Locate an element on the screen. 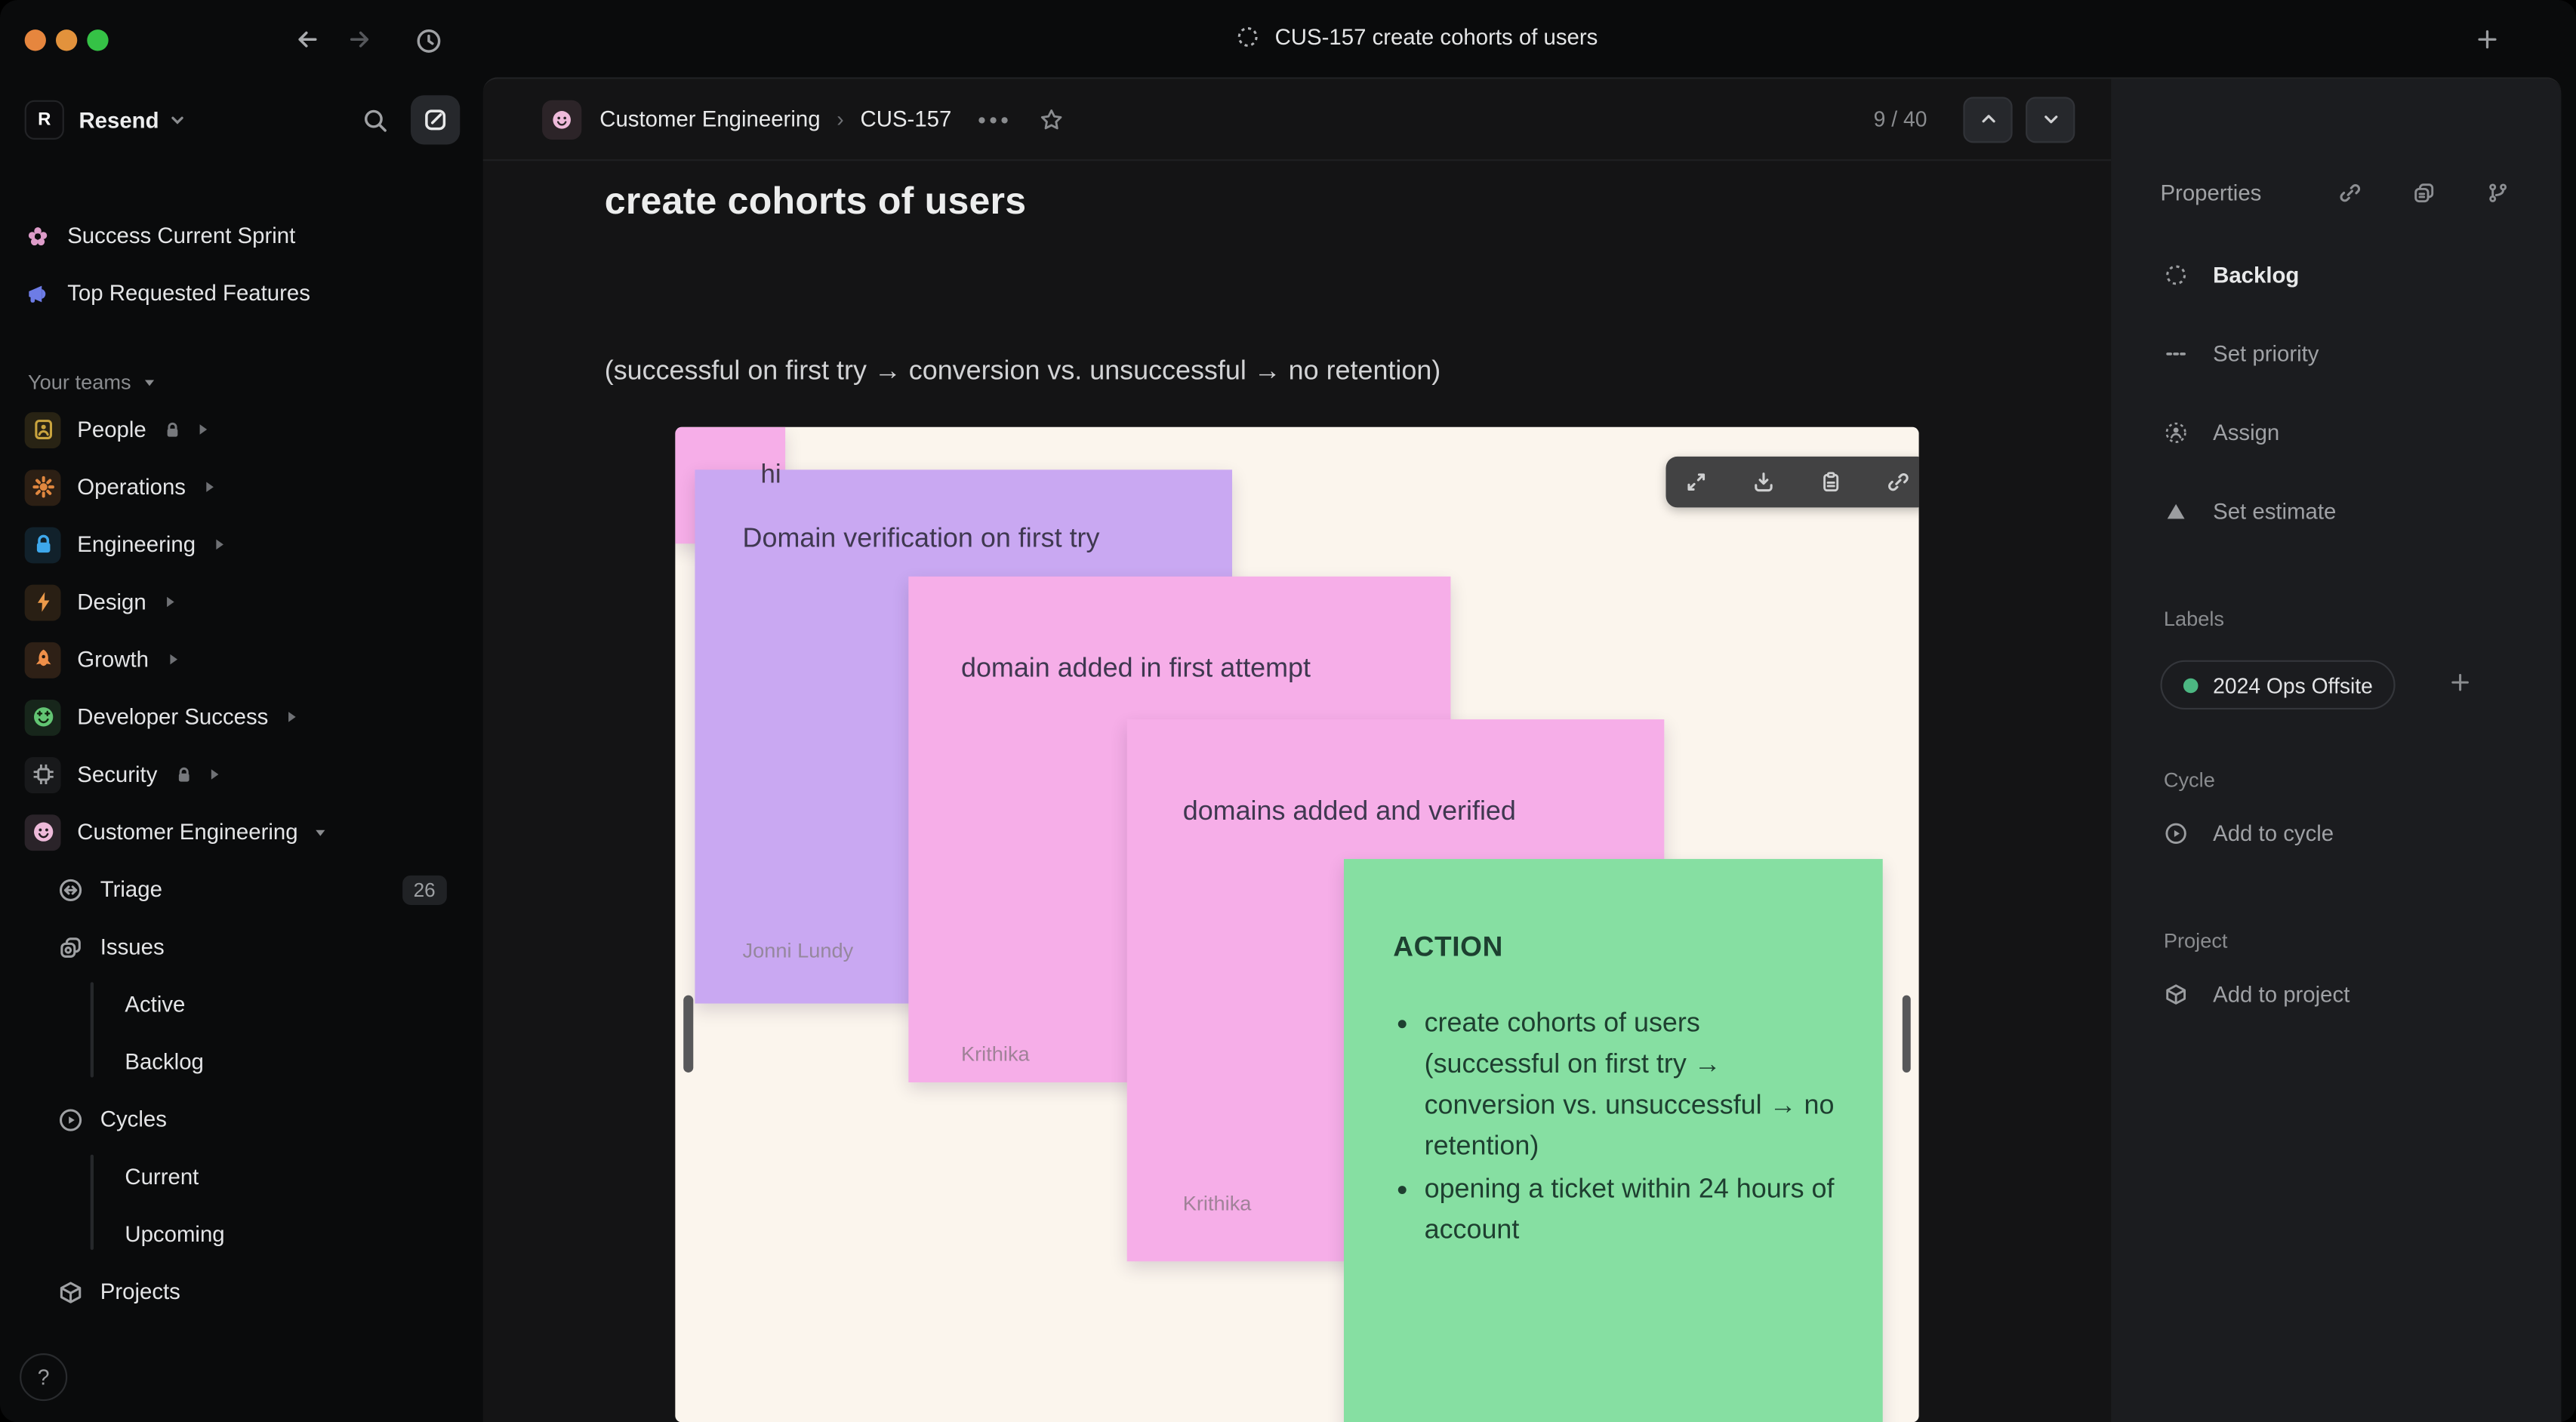 This screenshot has height=1422, width=2576. sticky-note-text: domain added in first attempt is located at coordinates (1135, 669).